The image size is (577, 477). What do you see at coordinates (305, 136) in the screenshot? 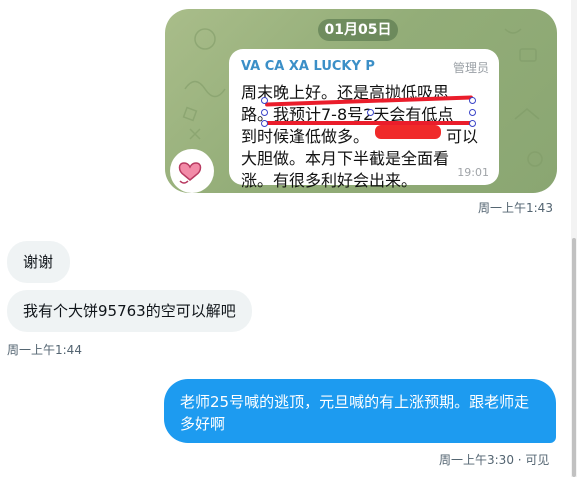
I see `message-line: 到时候逢低做多。` at bounding box center [305, 136].